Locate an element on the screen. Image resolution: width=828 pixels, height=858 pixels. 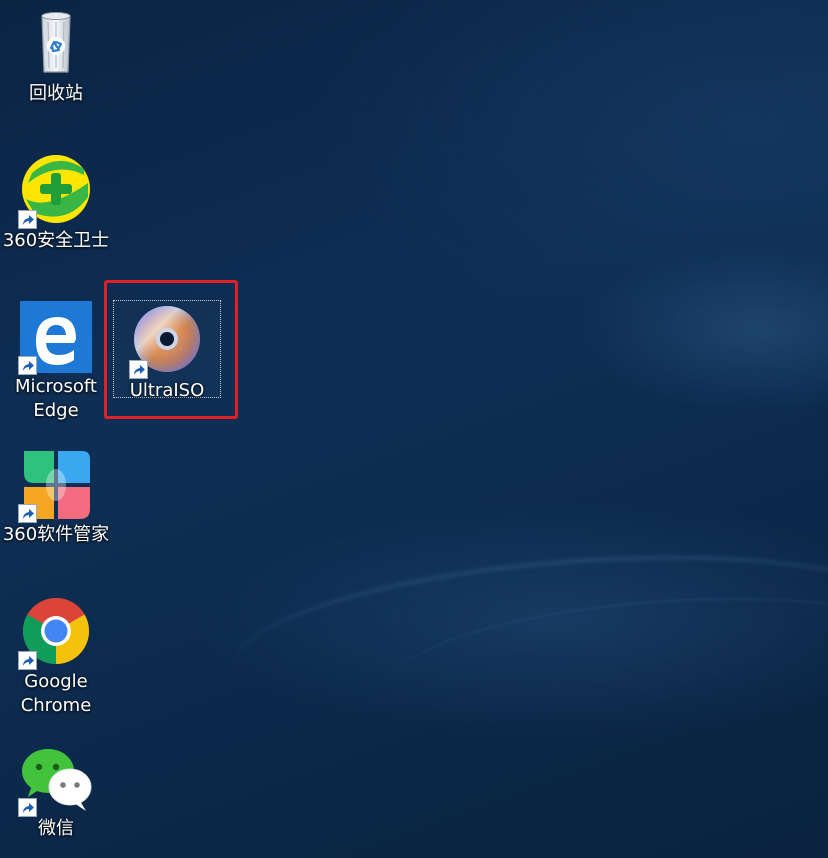
desktop-icon-wechat: 微信 is located at coordinates (56, 791).